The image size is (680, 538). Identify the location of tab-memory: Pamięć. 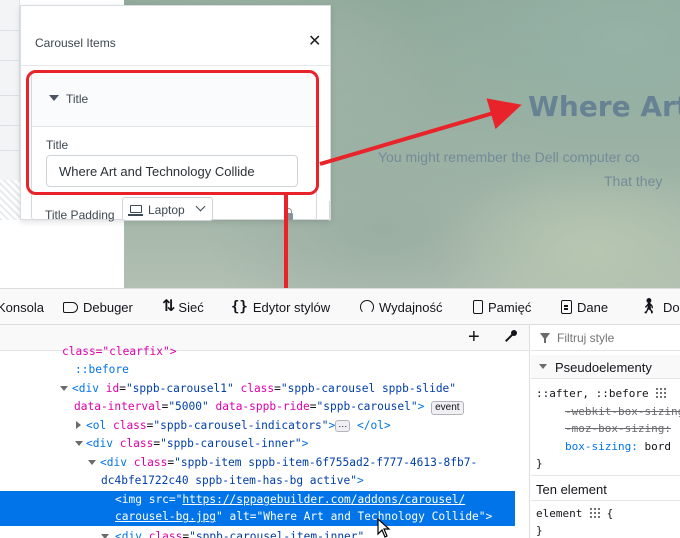
(502, 307).